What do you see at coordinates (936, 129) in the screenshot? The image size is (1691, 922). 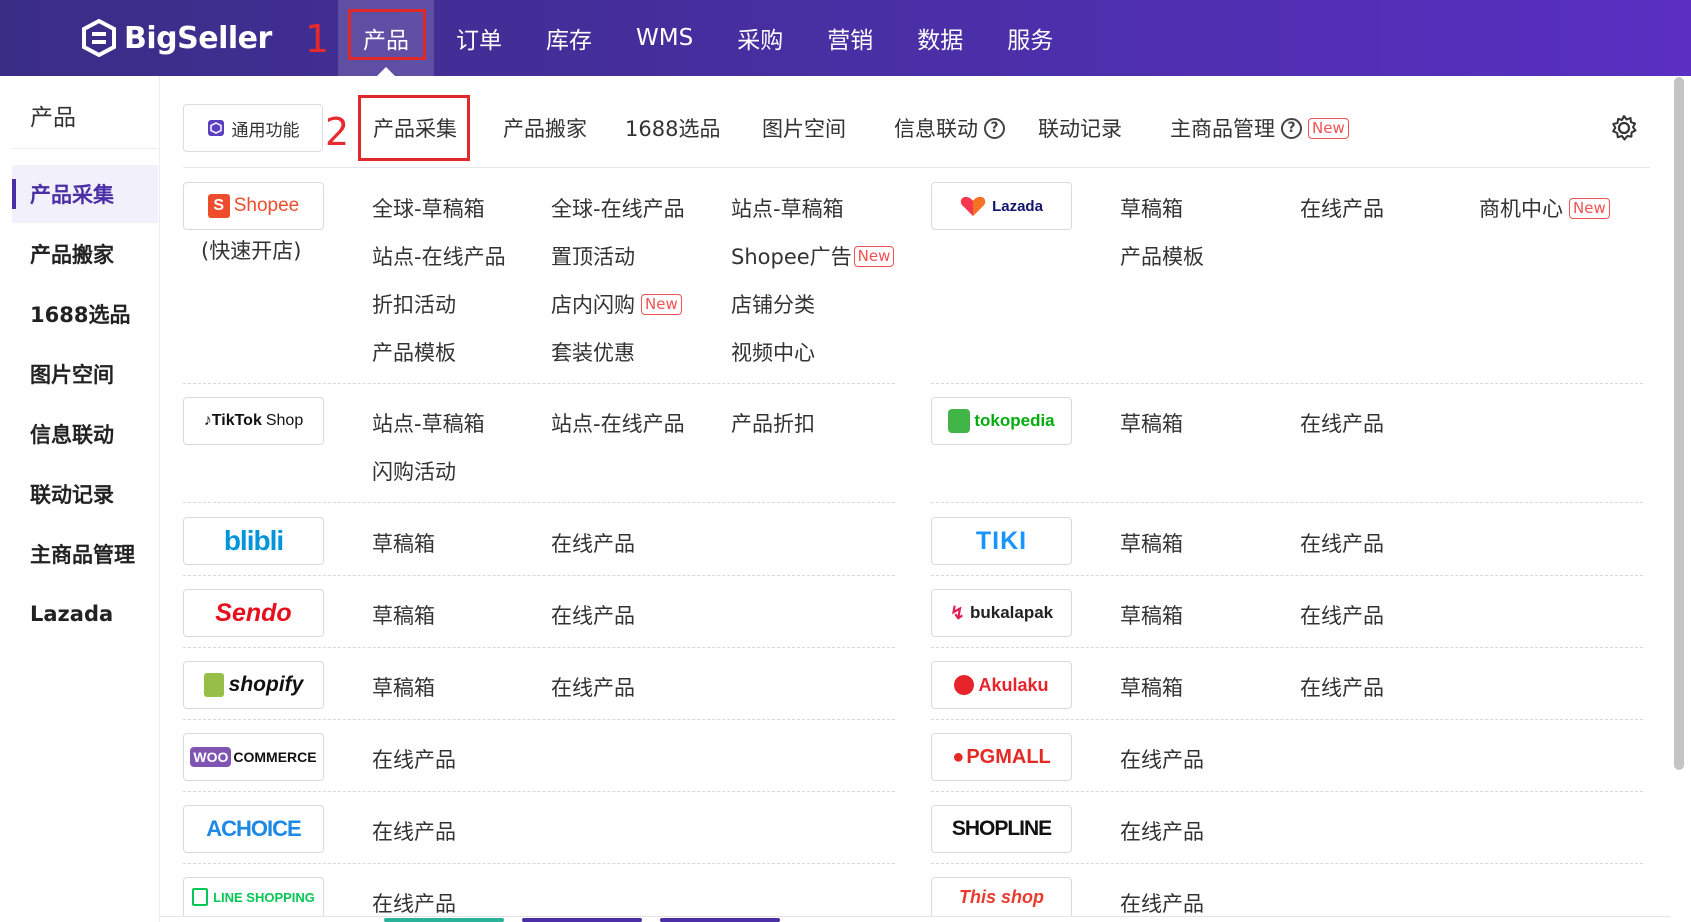 I see `tab-info-sync-label: 信息联动` at bounding box center [936, 129].